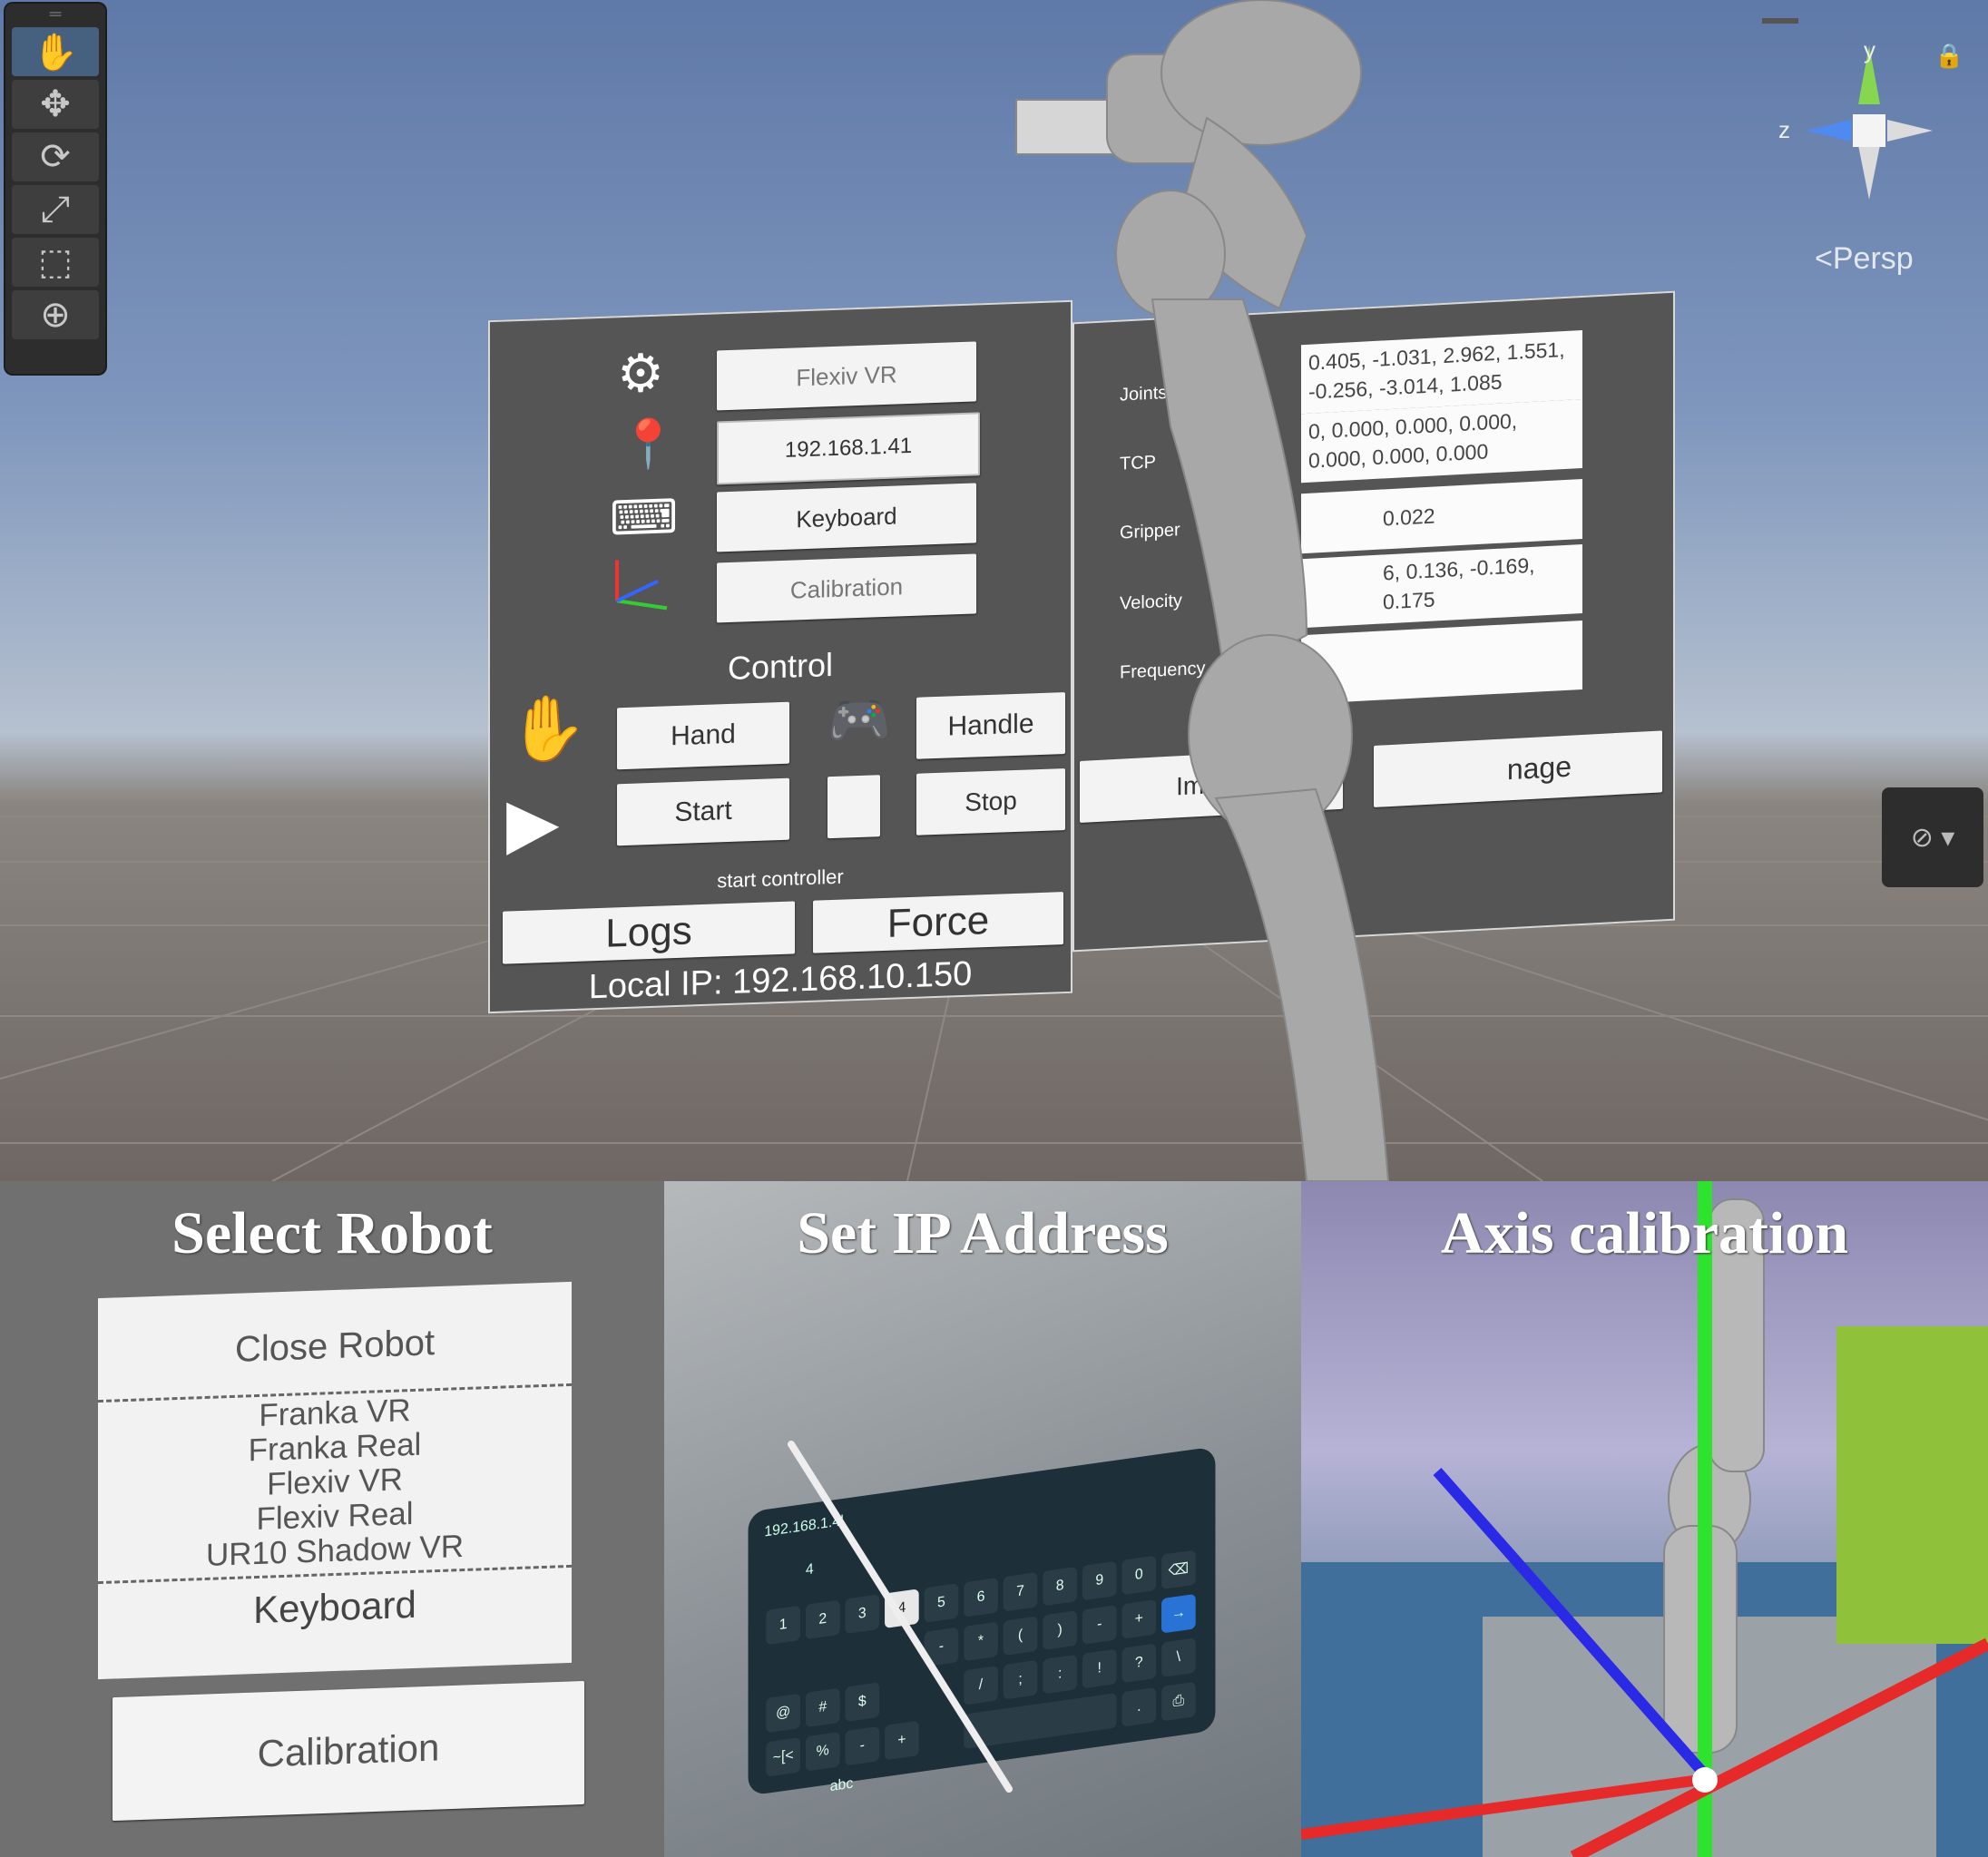 Image resolution: width=1988 pixels, height=1857 pixels. What do you see at coordinates (1060, 1586) in the screenshot?
I see `key-8: 8` at bounding box center [1060, 1586].